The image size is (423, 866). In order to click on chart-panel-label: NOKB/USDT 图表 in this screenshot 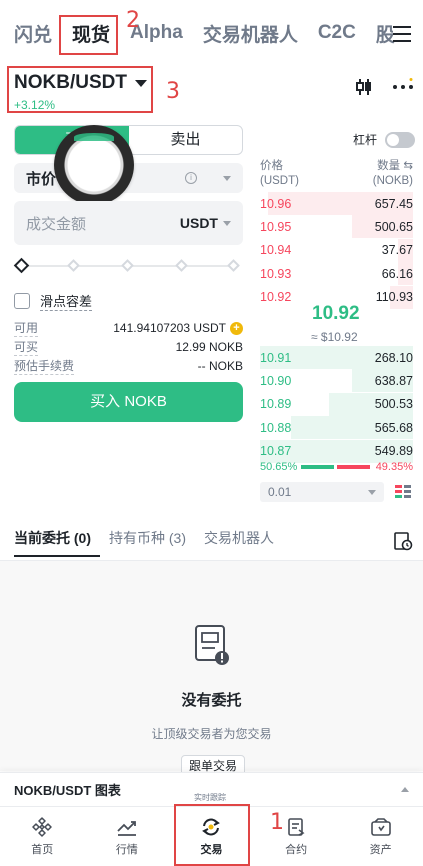, I will do `click(67, 790)`.